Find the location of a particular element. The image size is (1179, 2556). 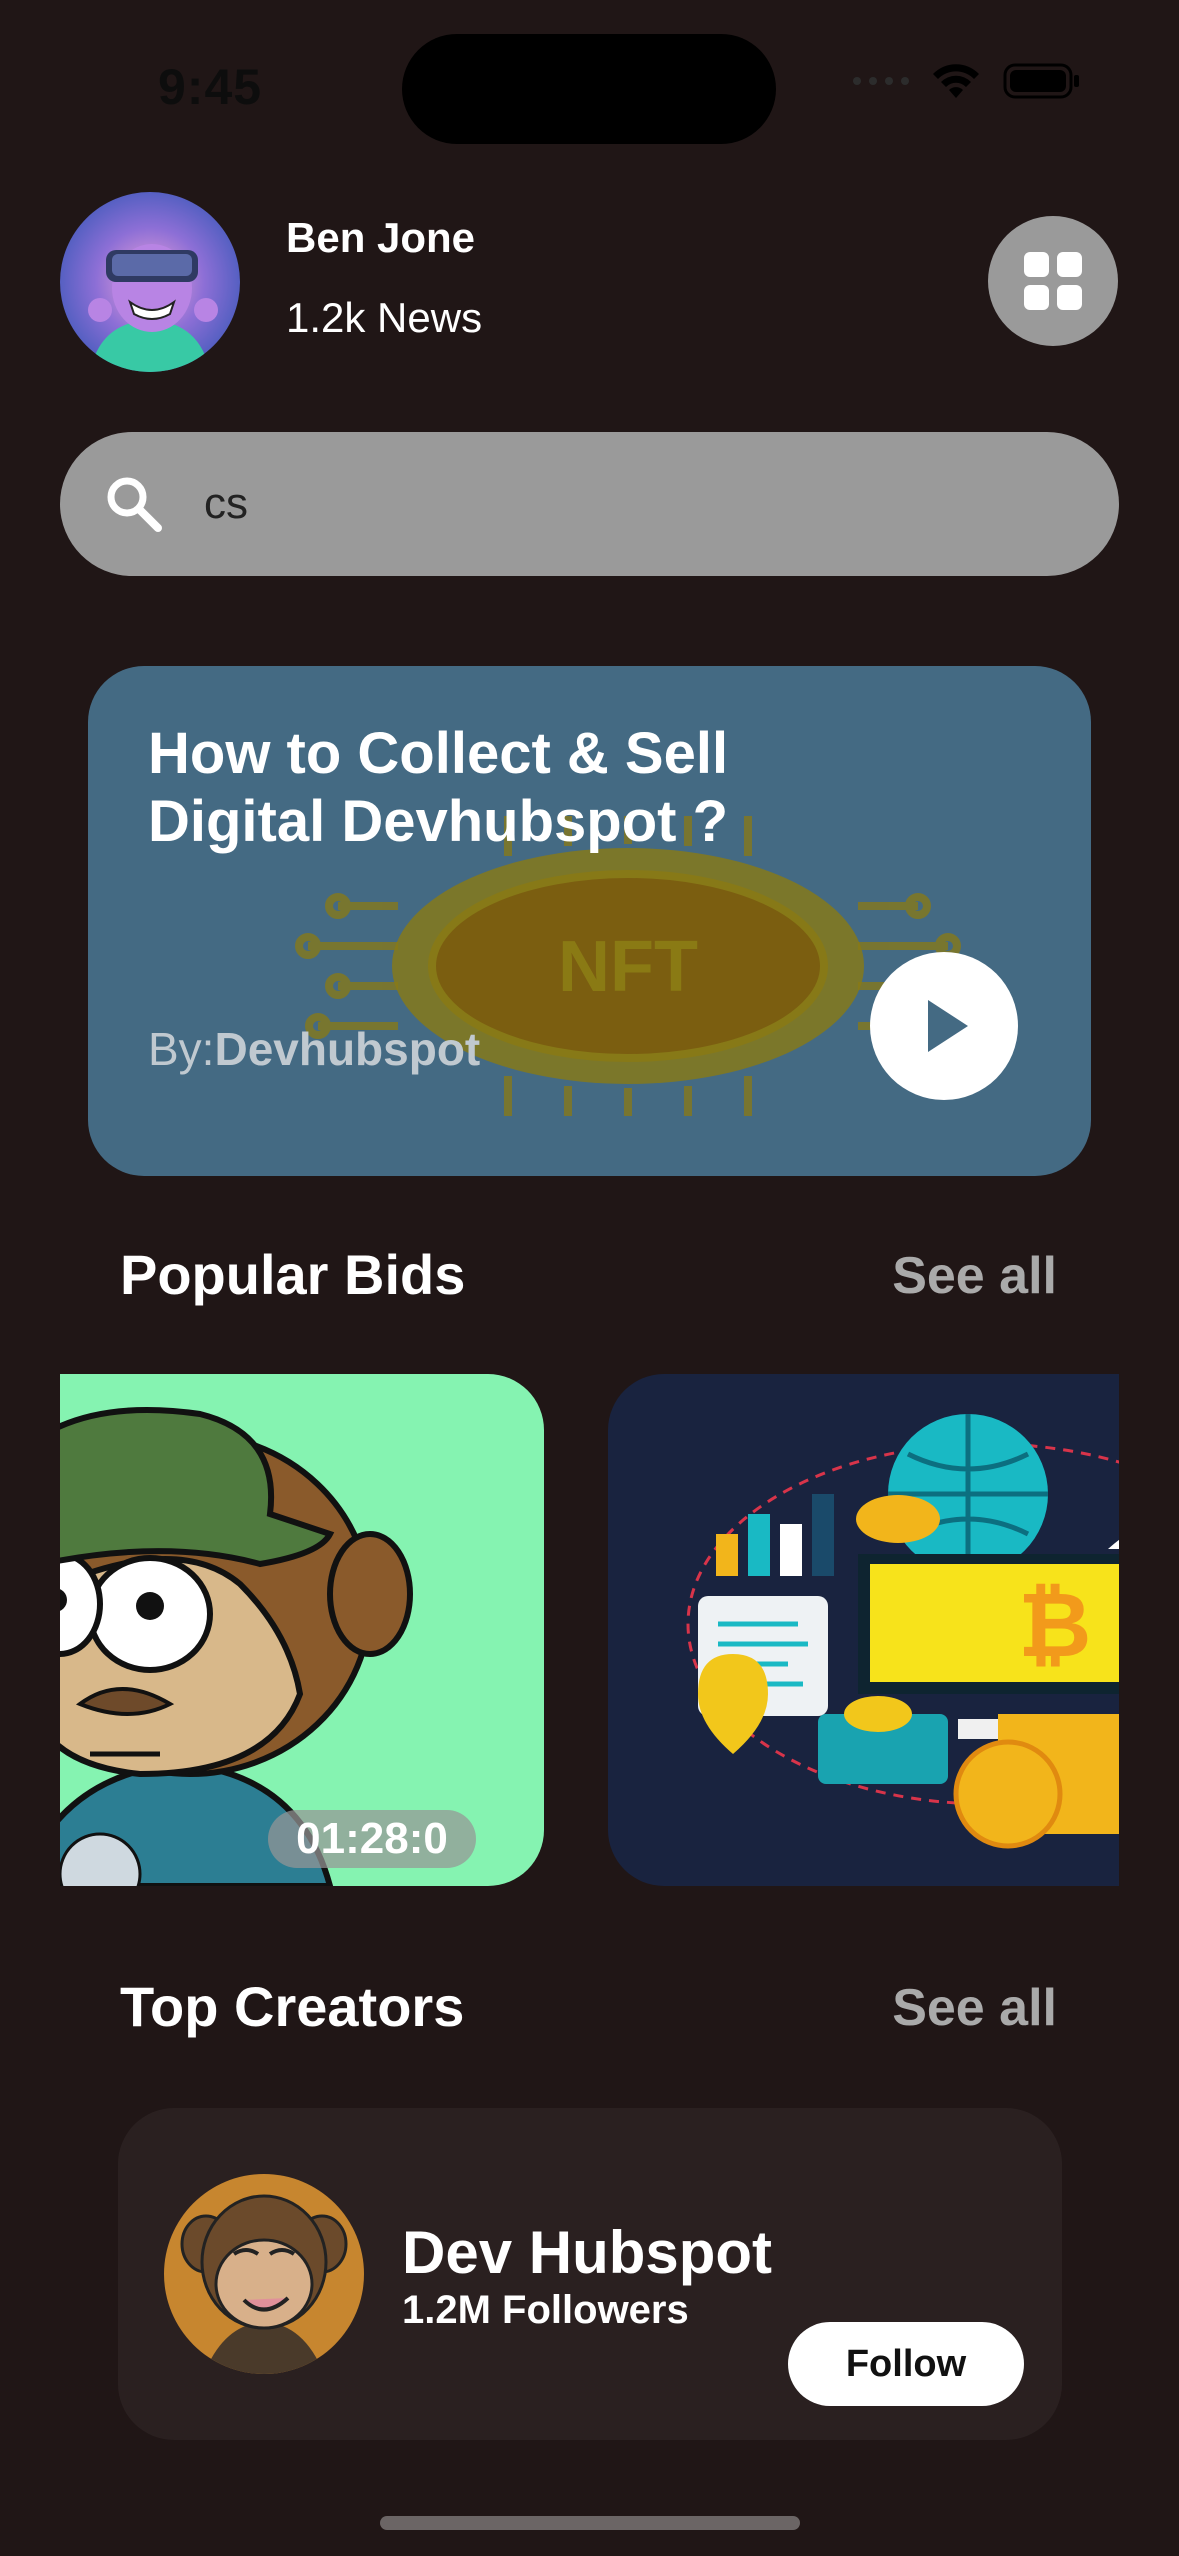

menu-grid-button is located at coordinates (1053, 281).